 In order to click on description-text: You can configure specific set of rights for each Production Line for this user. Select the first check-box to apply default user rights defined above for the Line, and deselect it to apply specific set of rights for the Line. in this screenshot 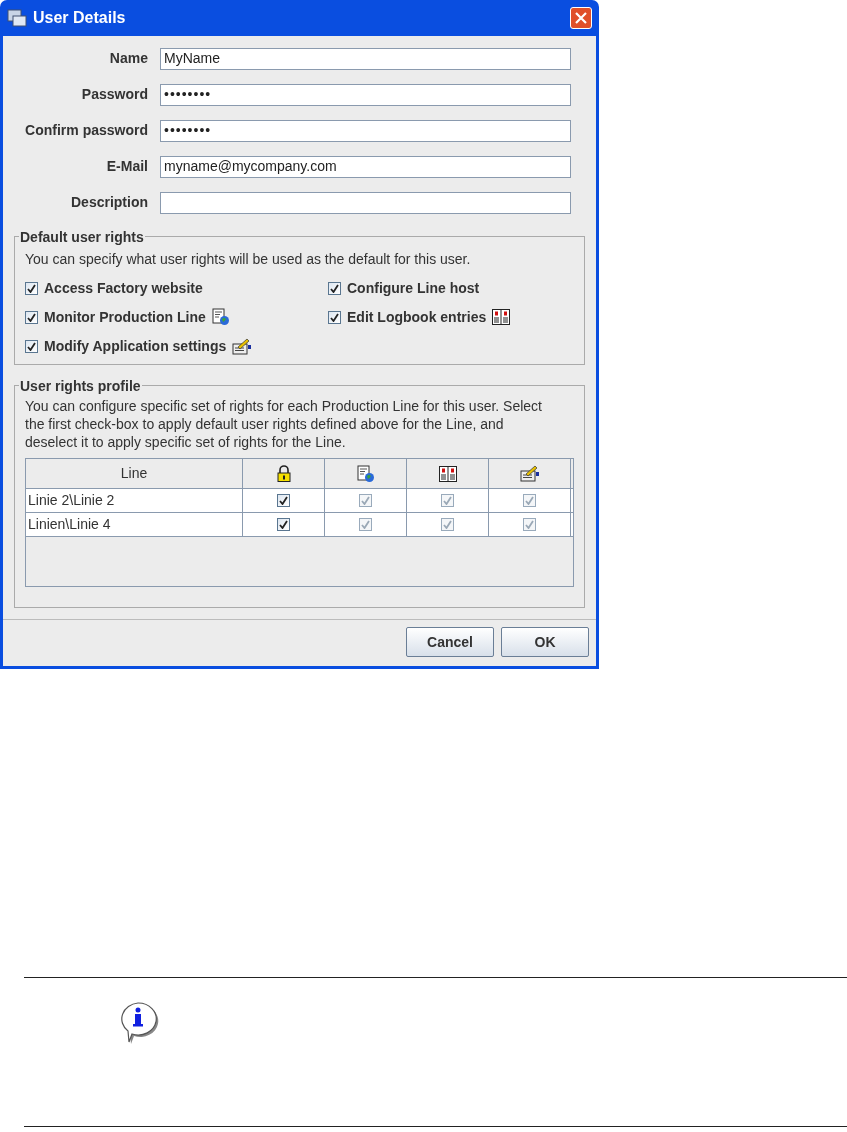, I will do `click(284, 424)`.